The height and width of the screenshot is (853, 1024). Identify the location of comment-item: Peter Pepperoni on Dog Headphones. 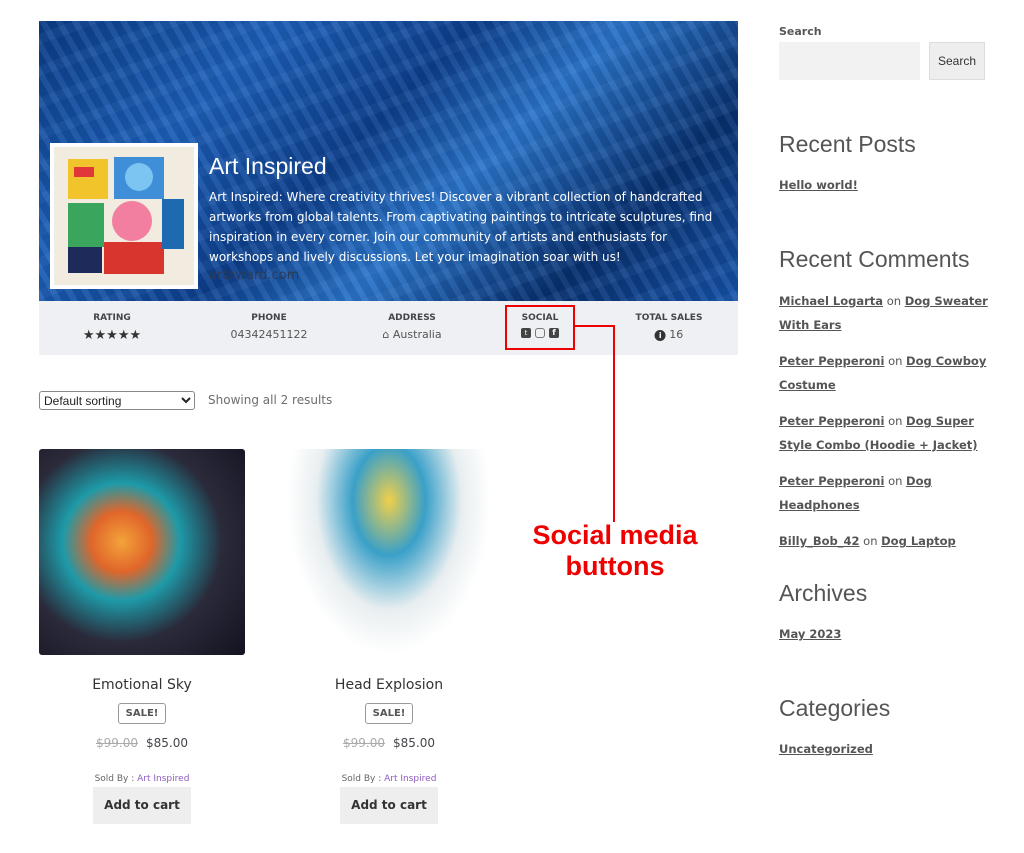
(855, 493).